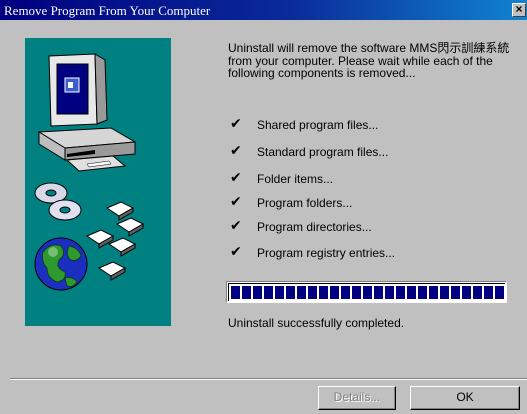 Image resolution: width=527 pixels, height=414 pixels. I want to click on separator-highlight, so click(268, 379).